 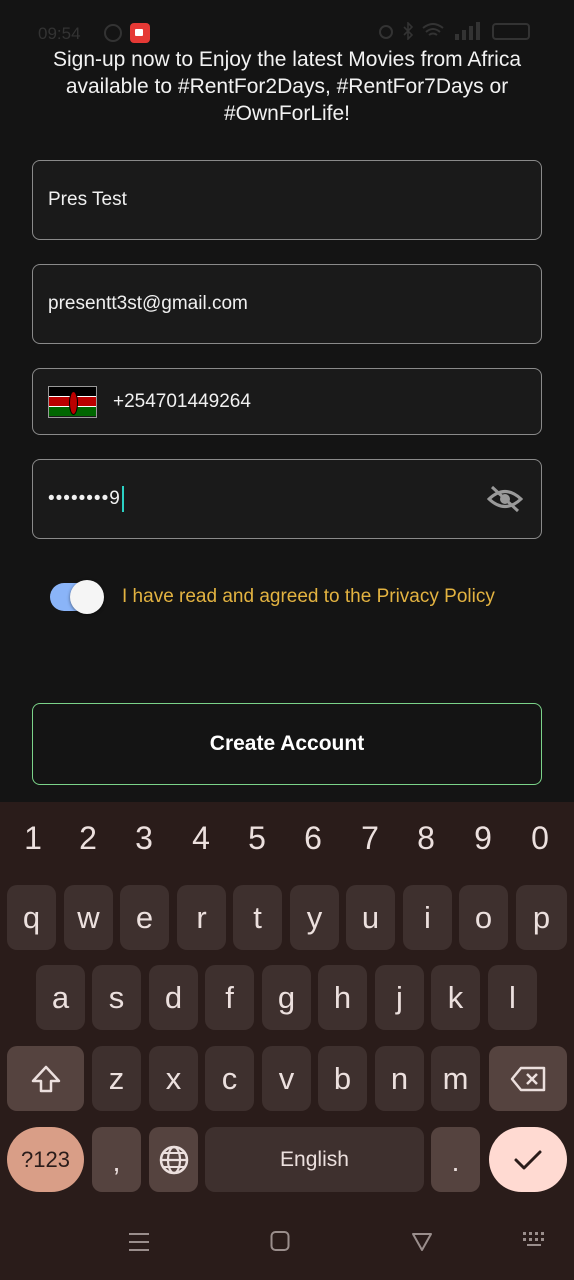 What do you see at coordinates (144, 917) in the screenshot?
I see `key-e: e` at bounding box center [144, 917].